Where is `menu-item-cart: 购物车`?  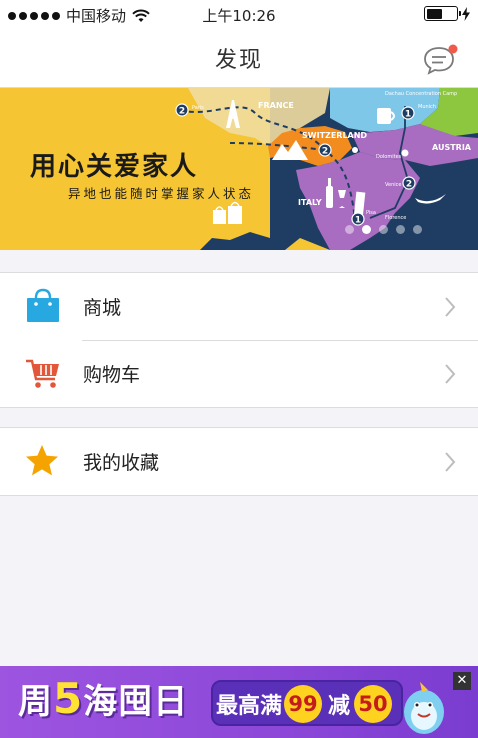 menu-item-cart: 购物车 is located at coordinates (239, 373).